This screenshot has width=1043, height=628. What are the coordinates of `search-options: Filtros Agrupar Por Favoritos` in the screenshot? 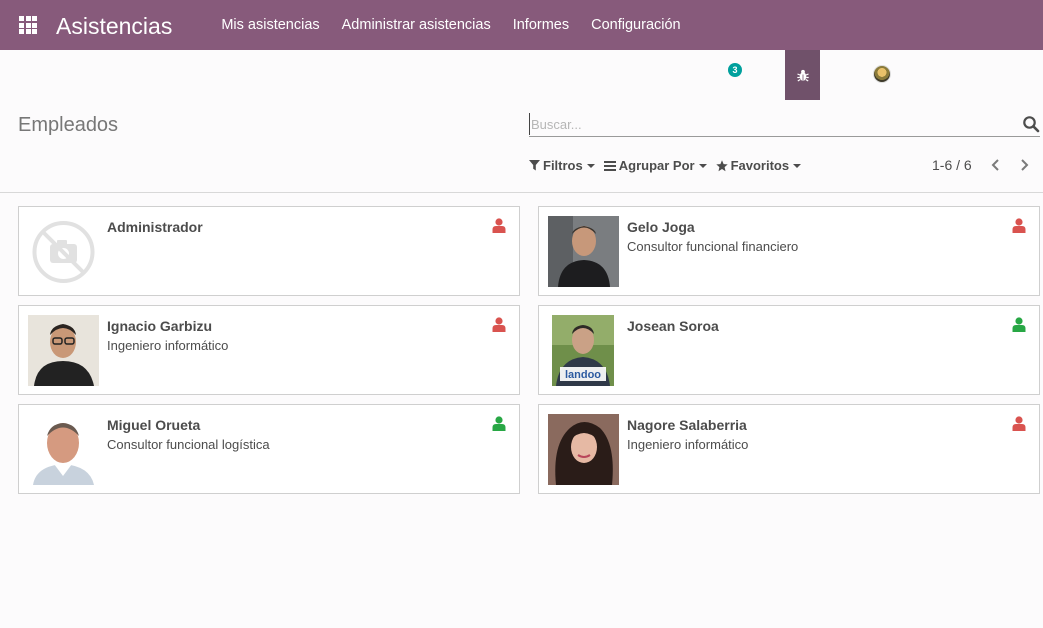 It's located at (669, 165).